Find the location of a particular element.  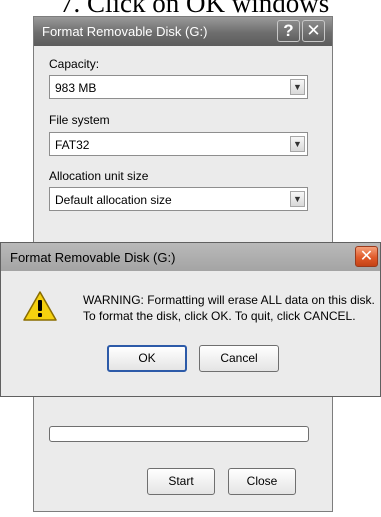

capacity-dropdown: 983 MB ▼ is located at coordinates (178, 87).